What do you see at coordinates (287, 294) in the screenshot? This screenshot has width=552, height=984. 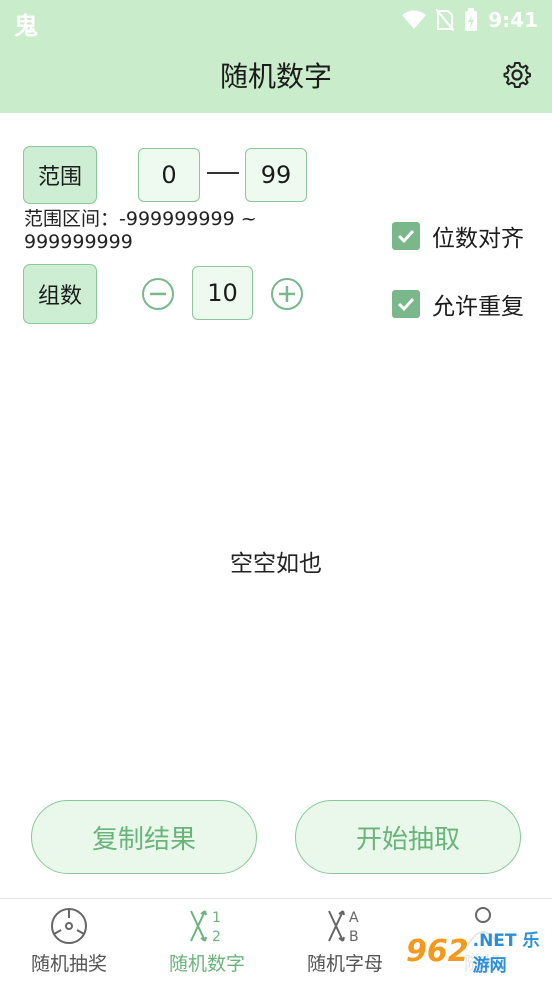 I see `plus-icon` at bounding box center [287, 294].